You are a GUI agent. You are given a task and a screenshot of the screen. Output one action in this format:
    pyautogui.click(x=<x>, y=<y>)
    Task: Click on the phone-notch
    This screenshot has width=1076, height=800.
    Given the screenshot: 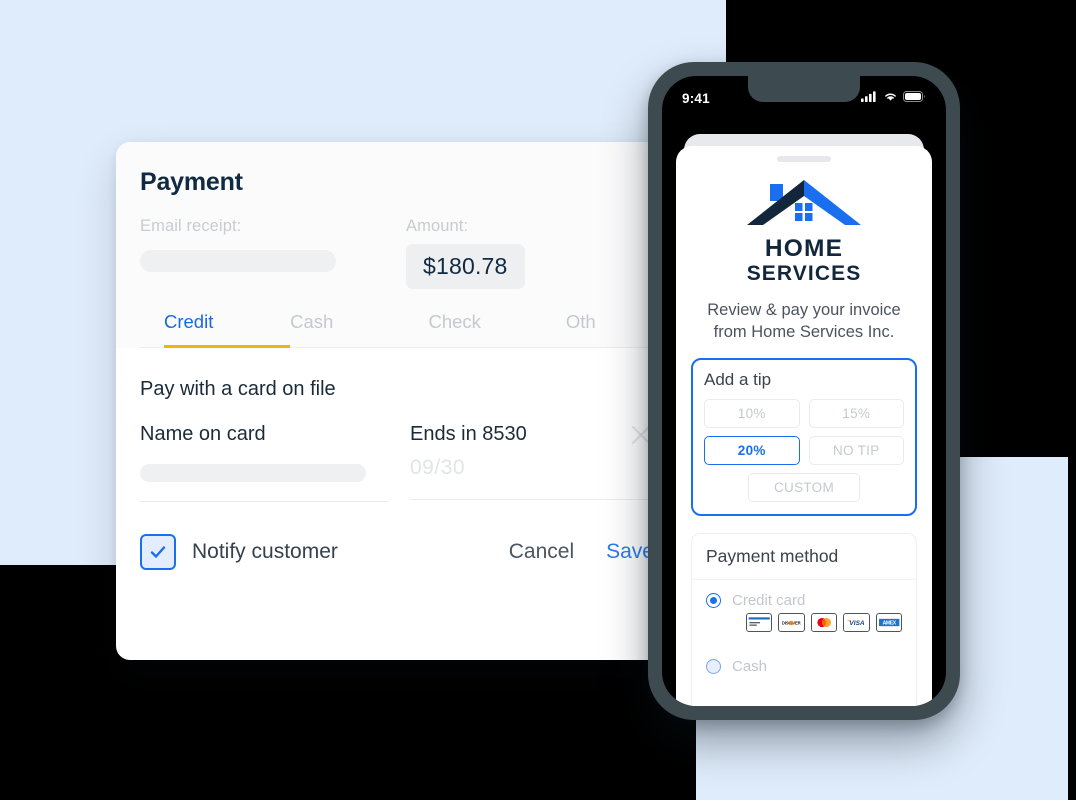 What is the action you would take?
    pyautogui.click(x=804, y=89)
    